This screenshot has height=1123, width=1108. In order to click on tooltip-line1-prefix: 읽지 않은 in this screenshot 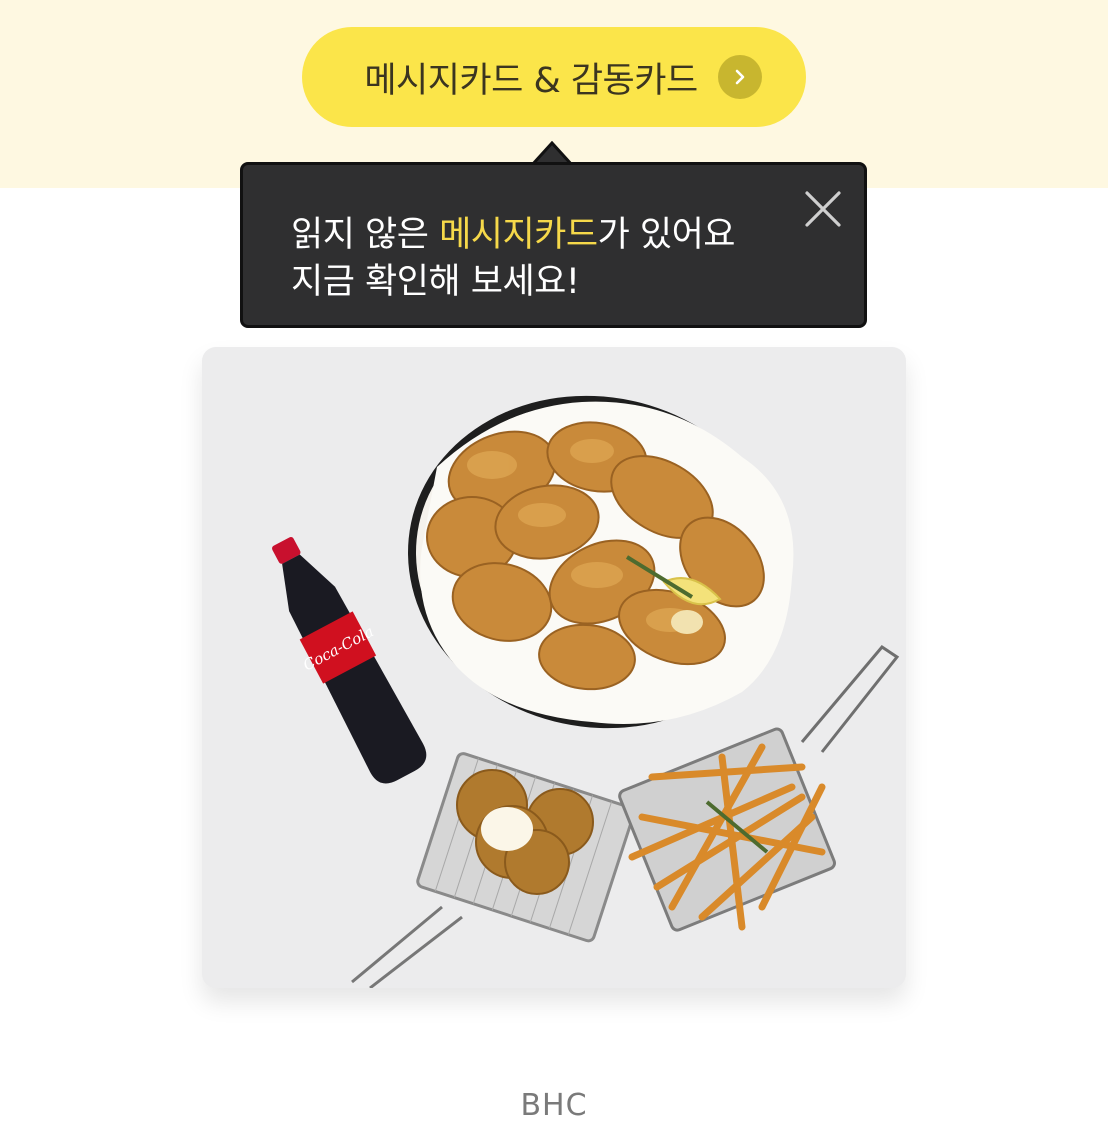, I will do `click(365, 235)`.